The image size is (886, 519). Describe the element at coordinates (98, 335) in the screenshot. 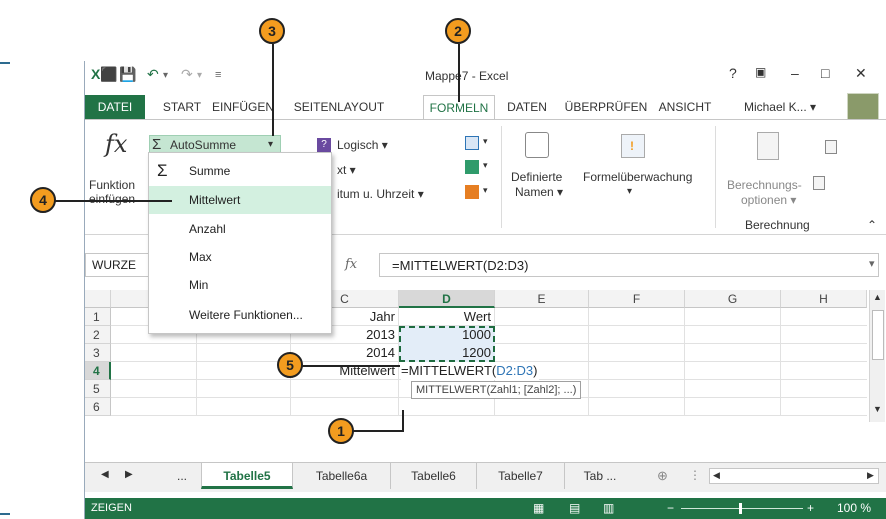

I see `row-header-2: 2` at that location.